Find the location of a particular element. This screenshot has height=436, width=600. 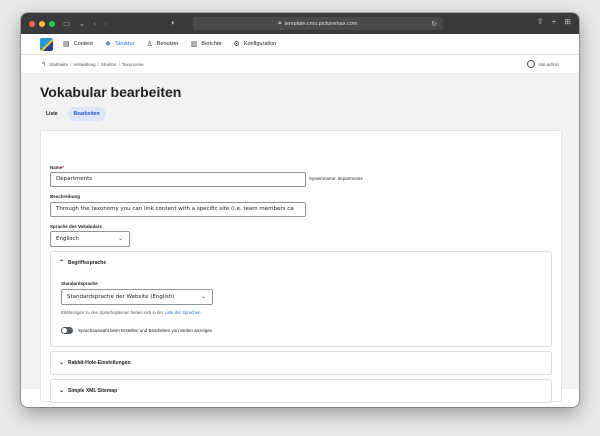

minimize-window-button is located at coordinates (42, 23).